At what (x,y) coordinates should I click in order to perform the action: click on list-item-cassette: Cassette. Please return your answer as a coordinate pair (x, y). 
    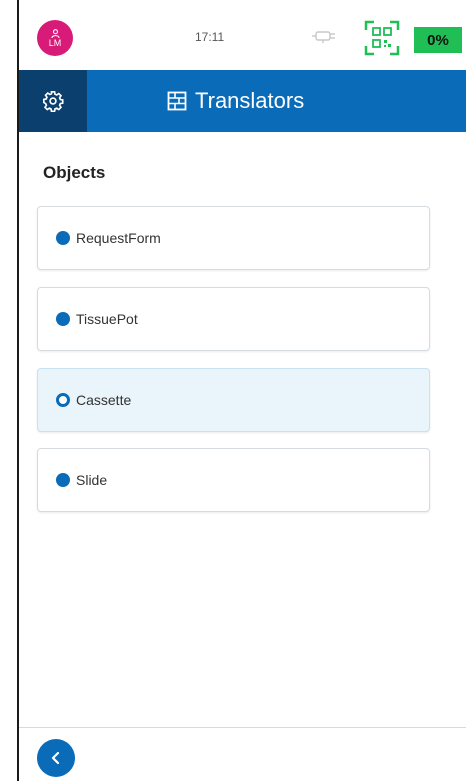
    Looking at the image, I should click on (233, 400).